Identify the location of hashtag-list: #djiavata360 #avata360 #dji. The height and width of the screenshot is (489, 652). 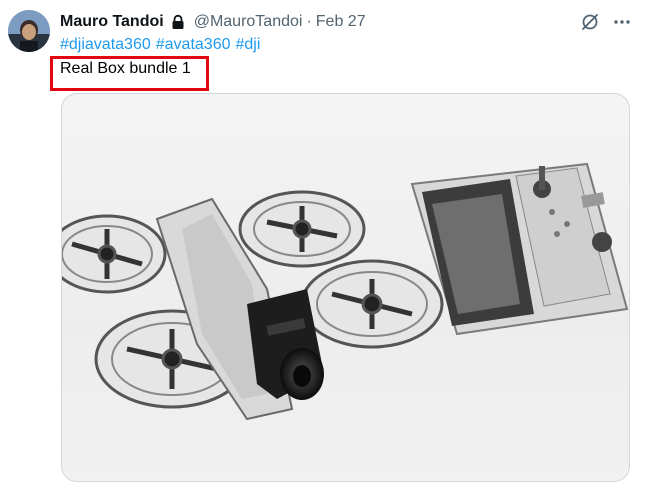
(160, 47).